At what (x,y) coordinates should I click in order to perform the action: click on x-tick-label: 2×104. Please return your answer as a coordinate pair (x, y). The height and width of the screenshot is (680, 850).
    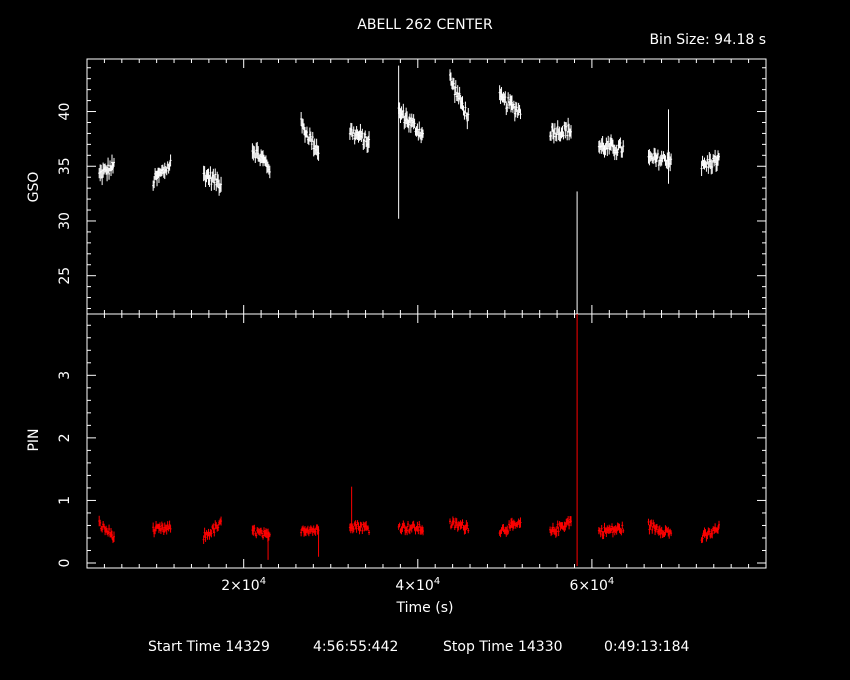
    Looking at the image, I should click on (243, 585).